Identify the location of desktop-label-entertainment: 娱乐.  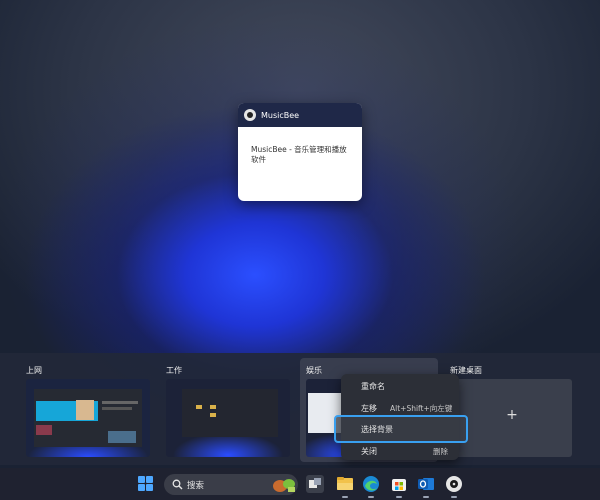
(314, 370).